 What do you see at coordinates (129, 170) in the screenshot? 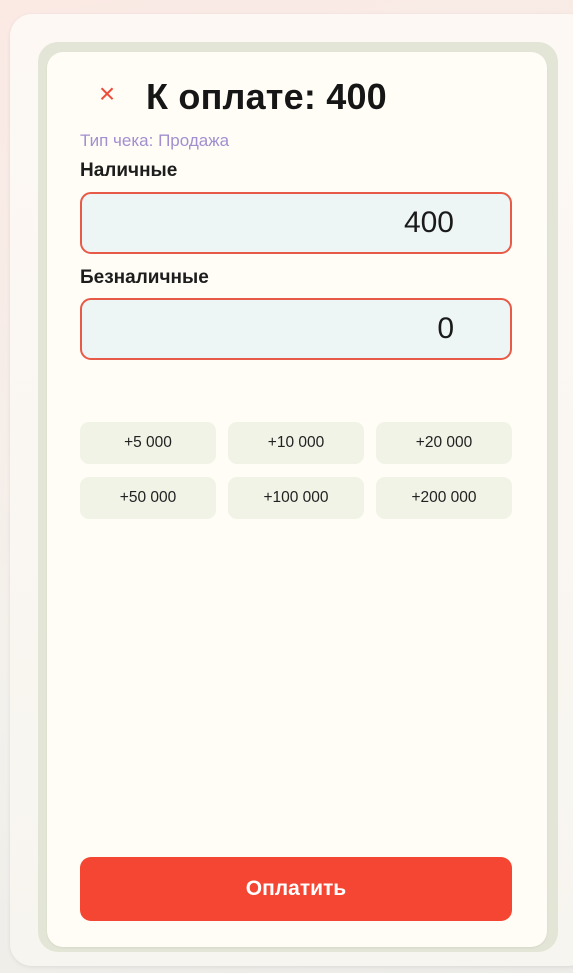
I see `cash-label: Наличные` at bounding box center [129, 170].